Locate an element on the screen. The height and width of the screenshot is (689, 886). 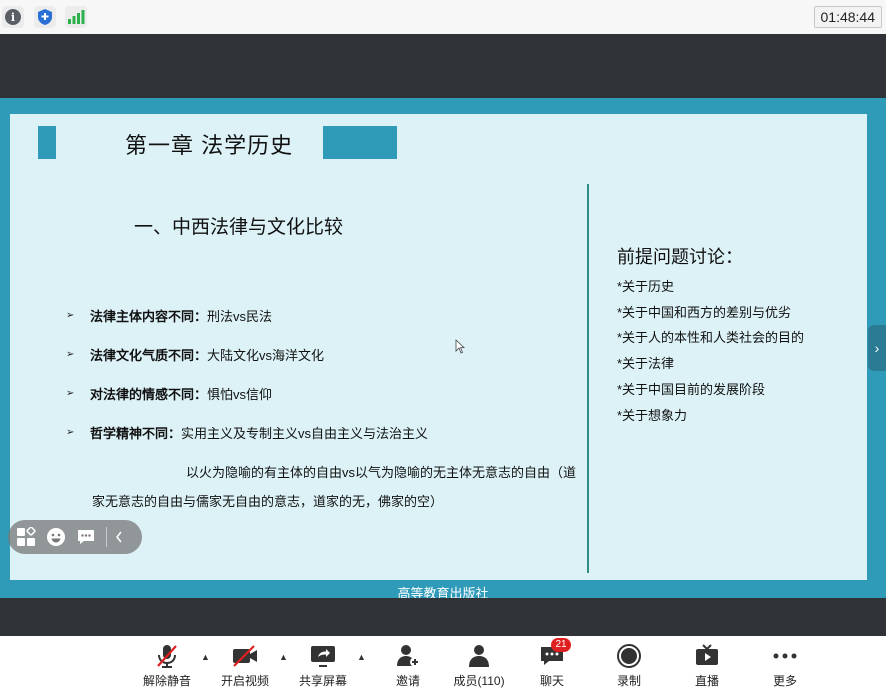
annotation-mini-toolbar is located at coordinates (75, 537).